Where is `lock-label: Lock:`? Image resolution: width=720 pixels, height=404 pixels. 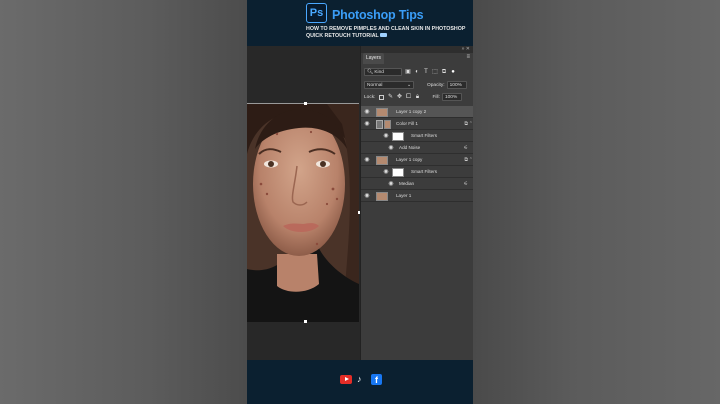
lock-label: Lock: is located at coordinates (370, 97).